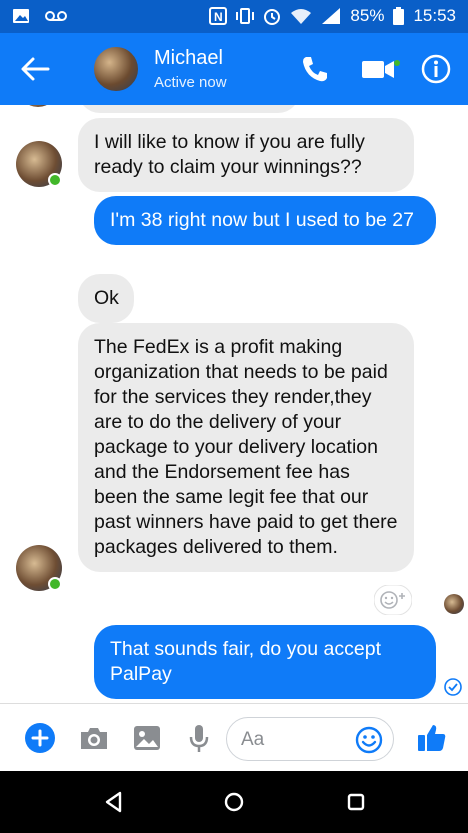 This screenshot has width=468, height=833. Describe the element at coordinates (147, 738) in the screenshot. I see `gallery-icon` at that location.